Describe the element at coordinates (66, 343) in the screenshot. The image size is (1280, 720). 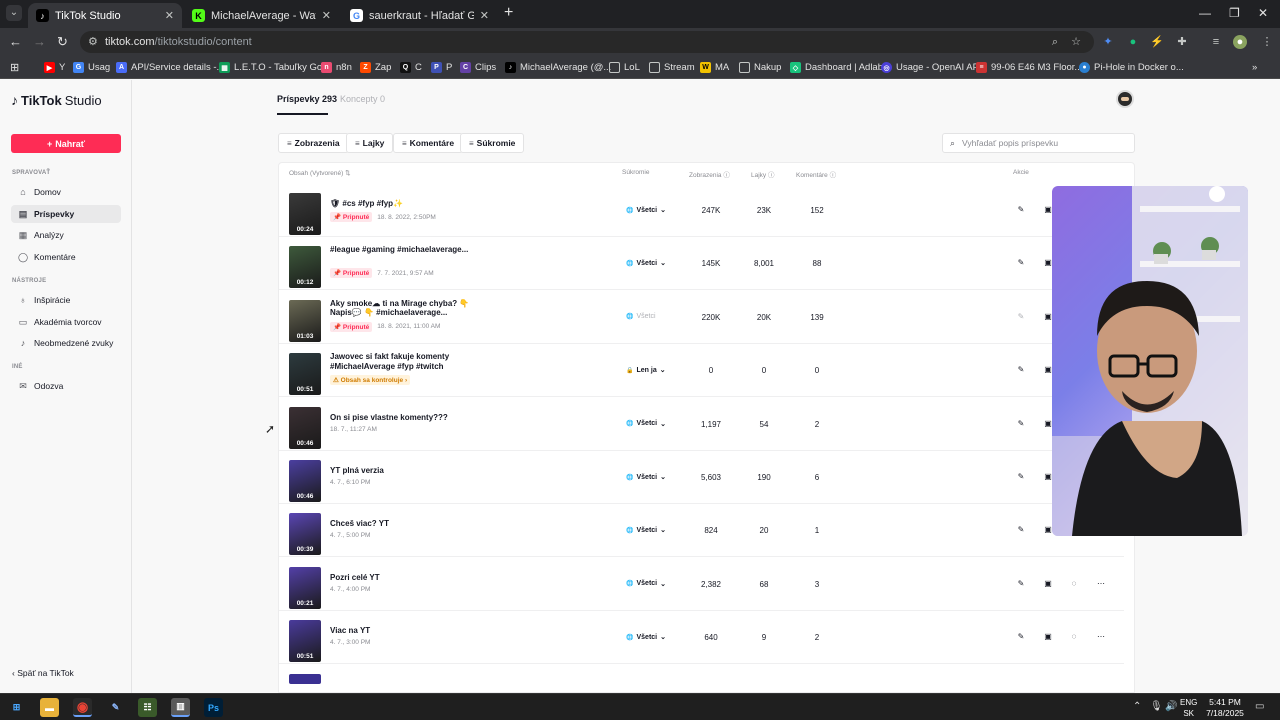
I see `sidebar-item-sounds: ♪ Neobmedzené zvuky` at that location.